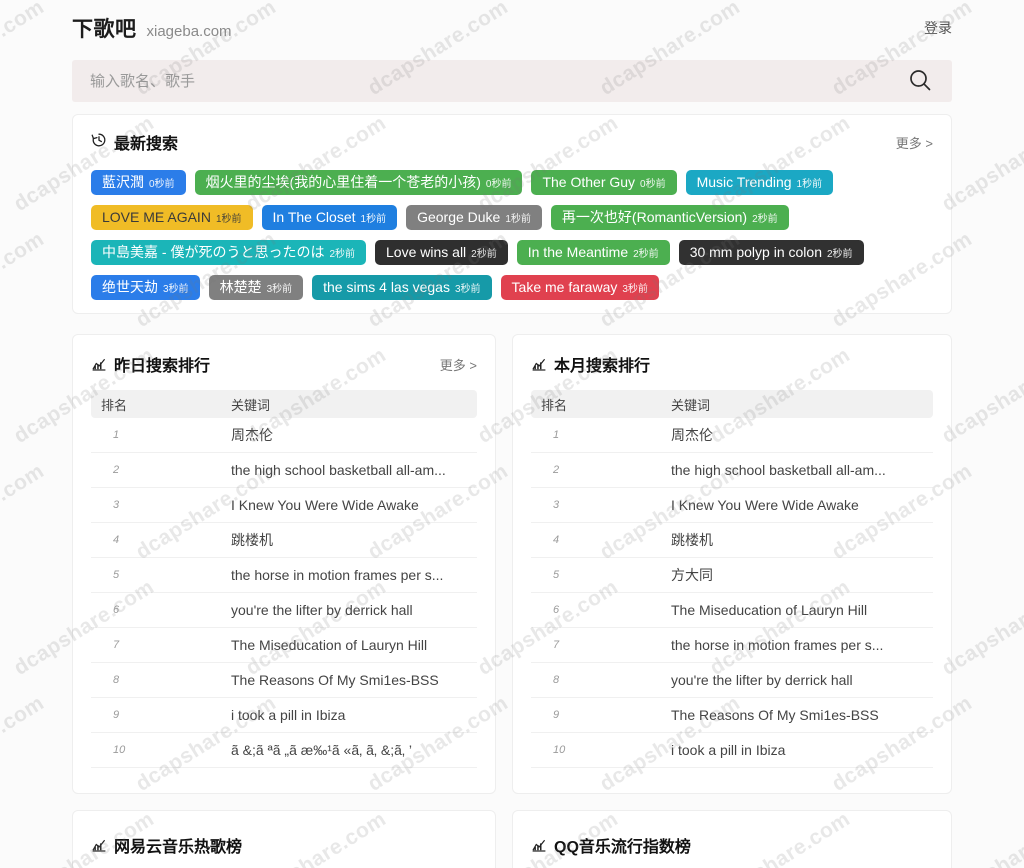 The width and height of the screenshot is (1024, 868). What do you see at coordinates (604, 182) in the screenshot?
I see `recent-search-tag: The Other Guy 0秒前` at bounding box center [604, 182].